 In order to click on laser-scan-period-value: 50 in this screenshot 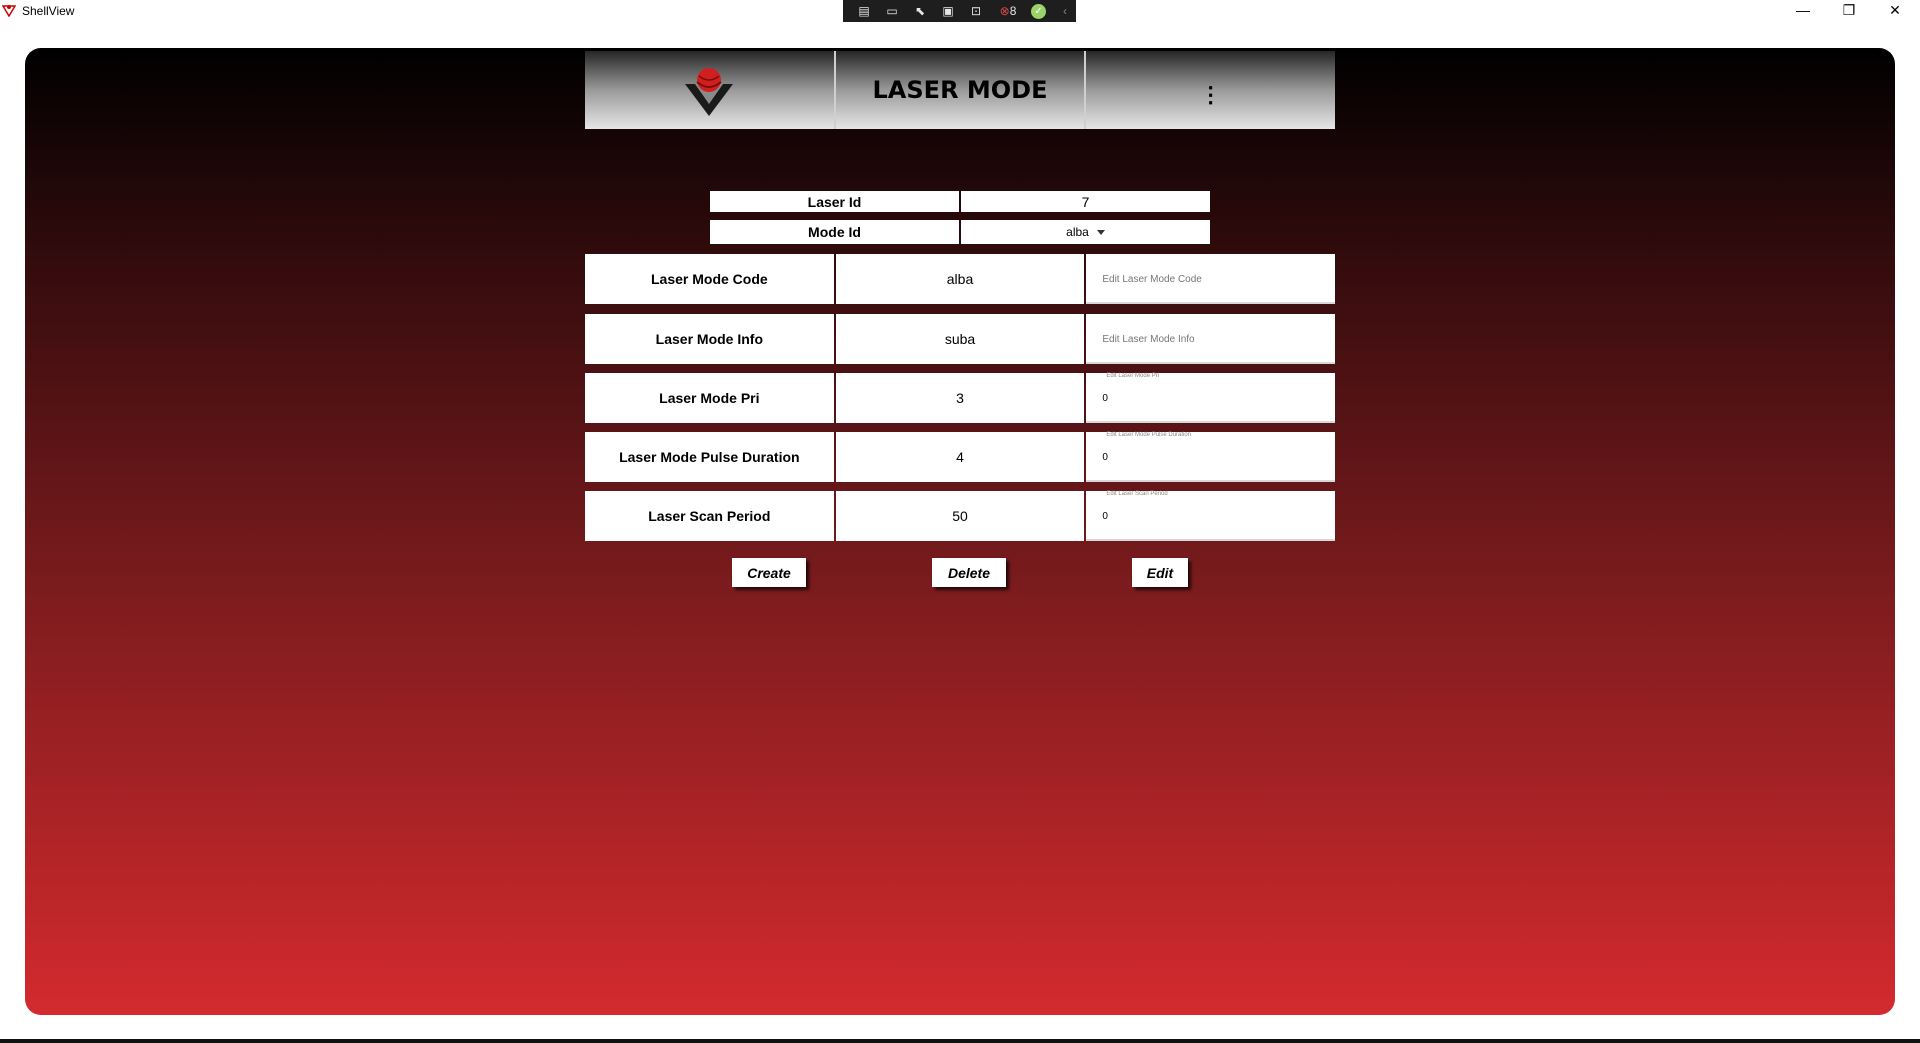, I will do `click(960, 516)`.